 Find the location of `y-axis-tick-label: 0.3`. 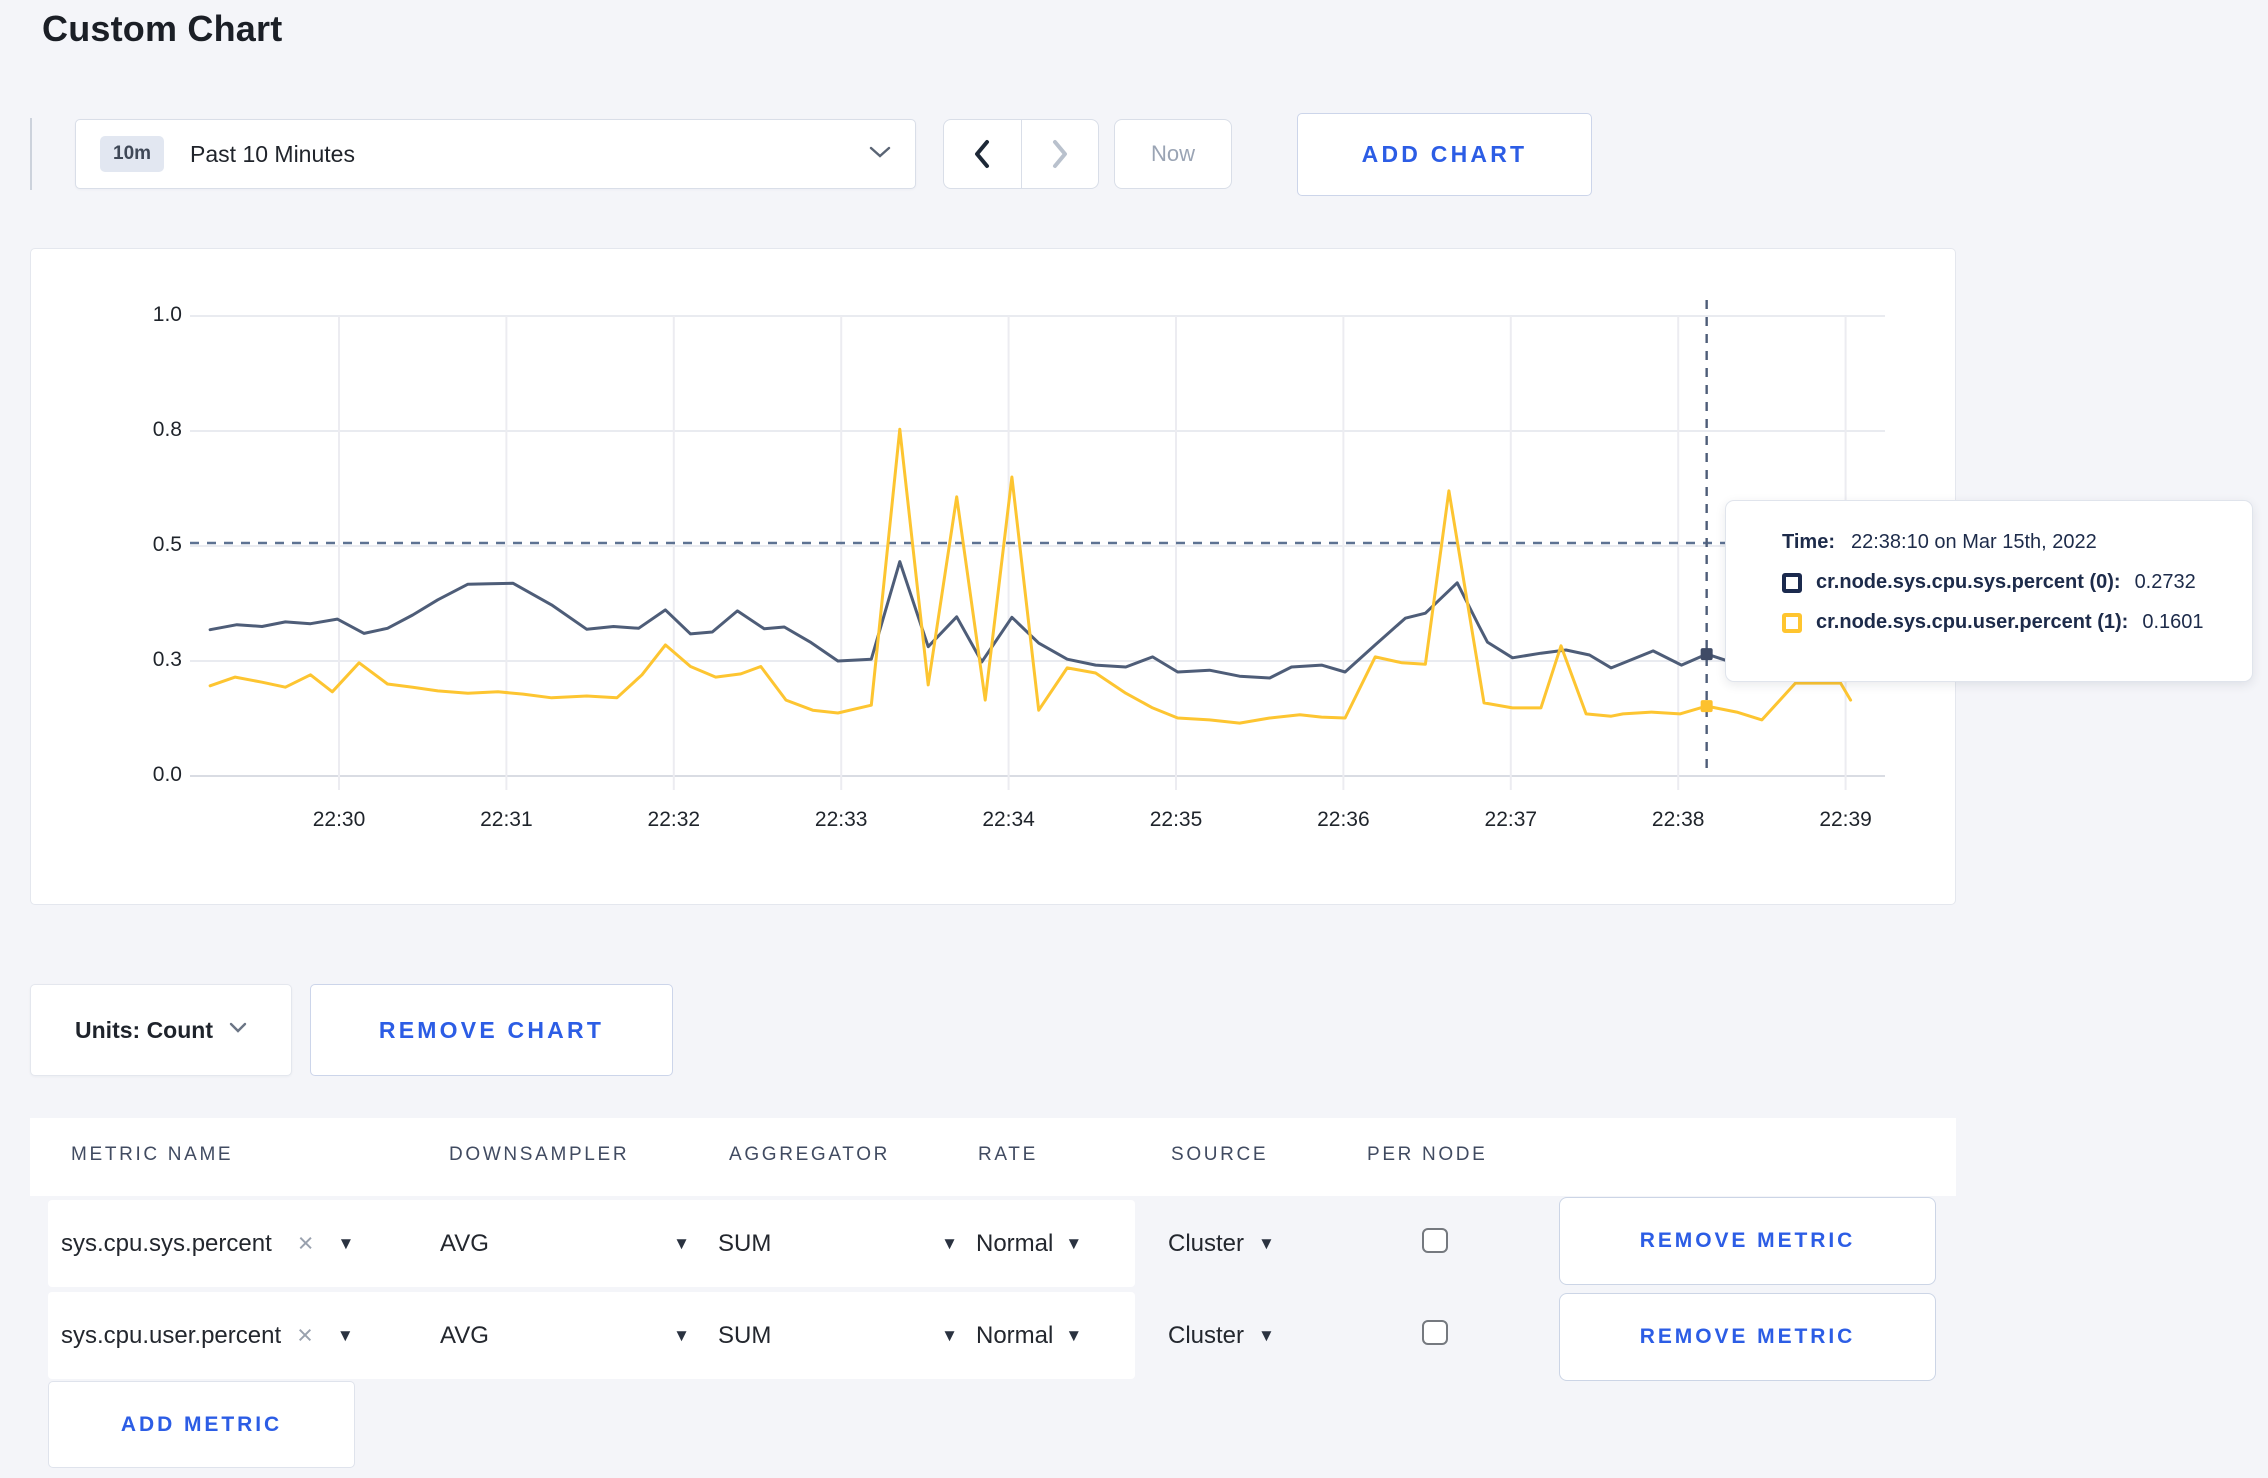

y-axis-tick-label: 0.3 is located at coordinates (167, 659).